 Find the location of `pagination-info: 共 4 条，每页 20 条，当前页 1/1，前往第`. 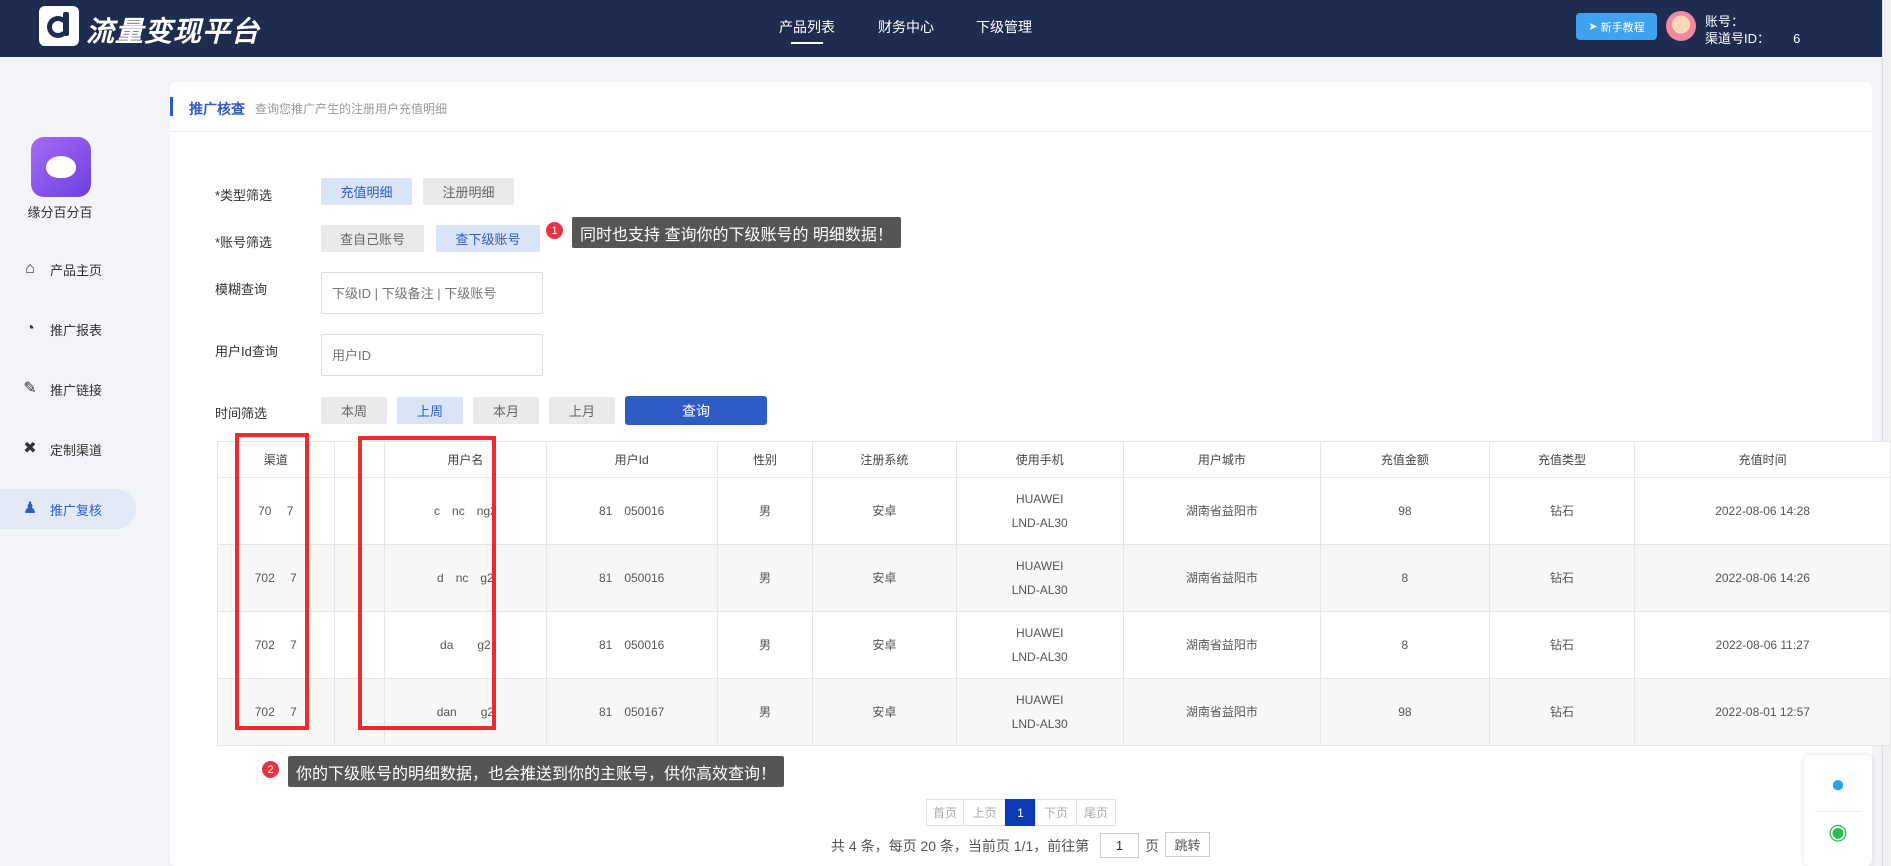

pagination-info: 共 4 条，每页 20 条，当前页 1/1，前往第 is located at coordinates (960, 846).